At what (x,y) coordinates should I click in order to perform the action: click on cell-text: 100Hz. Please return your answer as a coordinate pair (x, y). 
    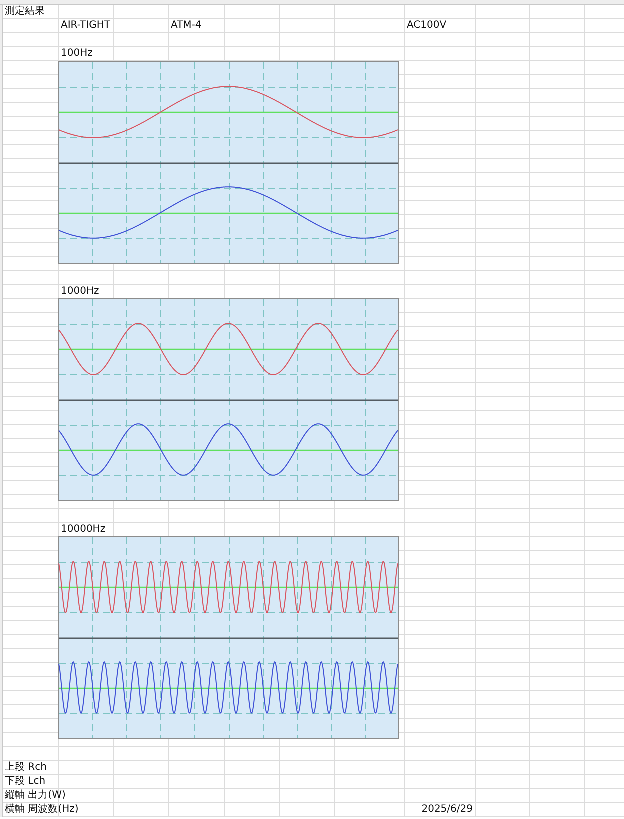
    Looking at the image, I should click on (77, 54).